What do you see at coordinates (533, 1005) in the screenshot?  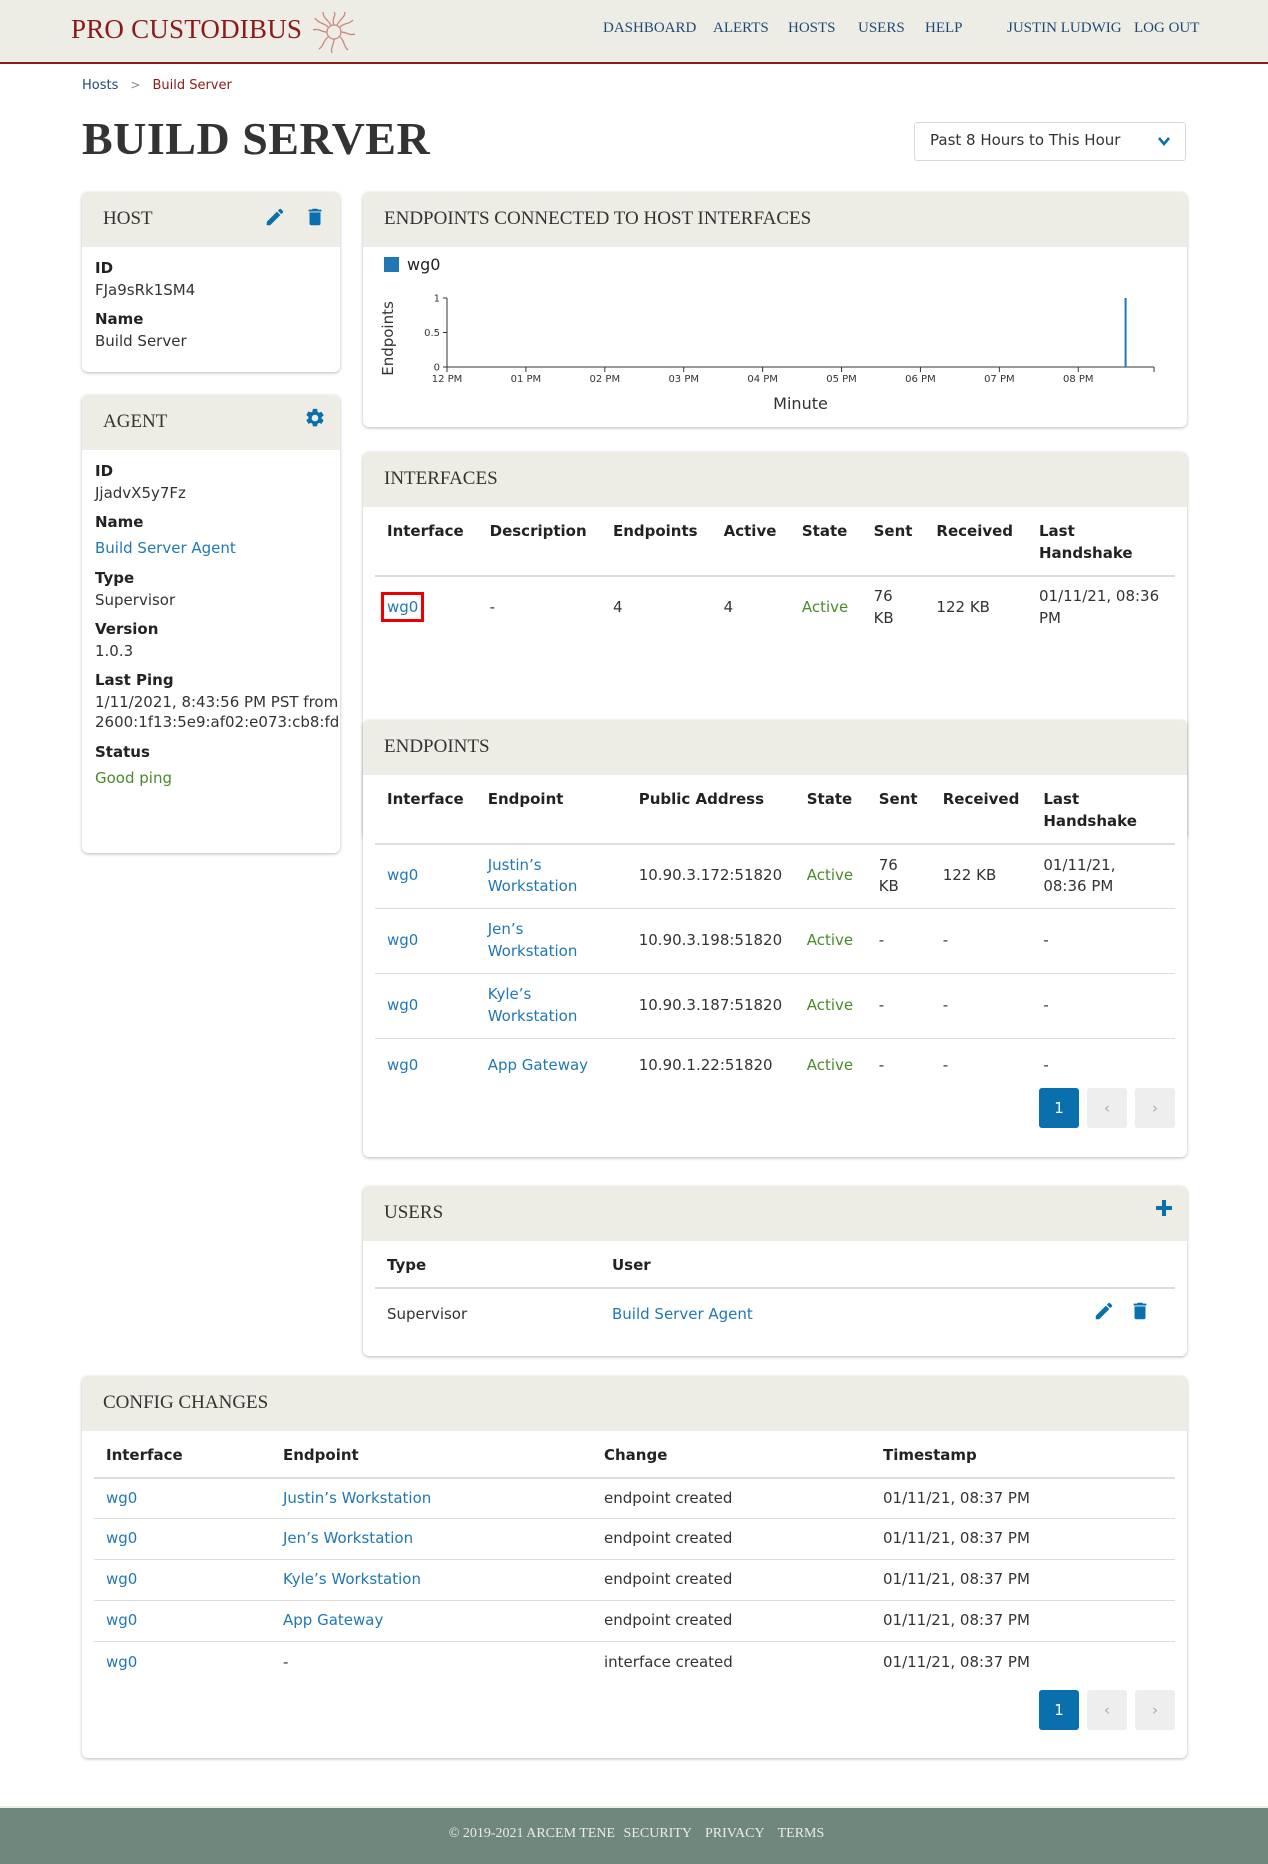 I see `endpoint-name-link: Kyle’s Workstation` at bounding box center [533, 1005].